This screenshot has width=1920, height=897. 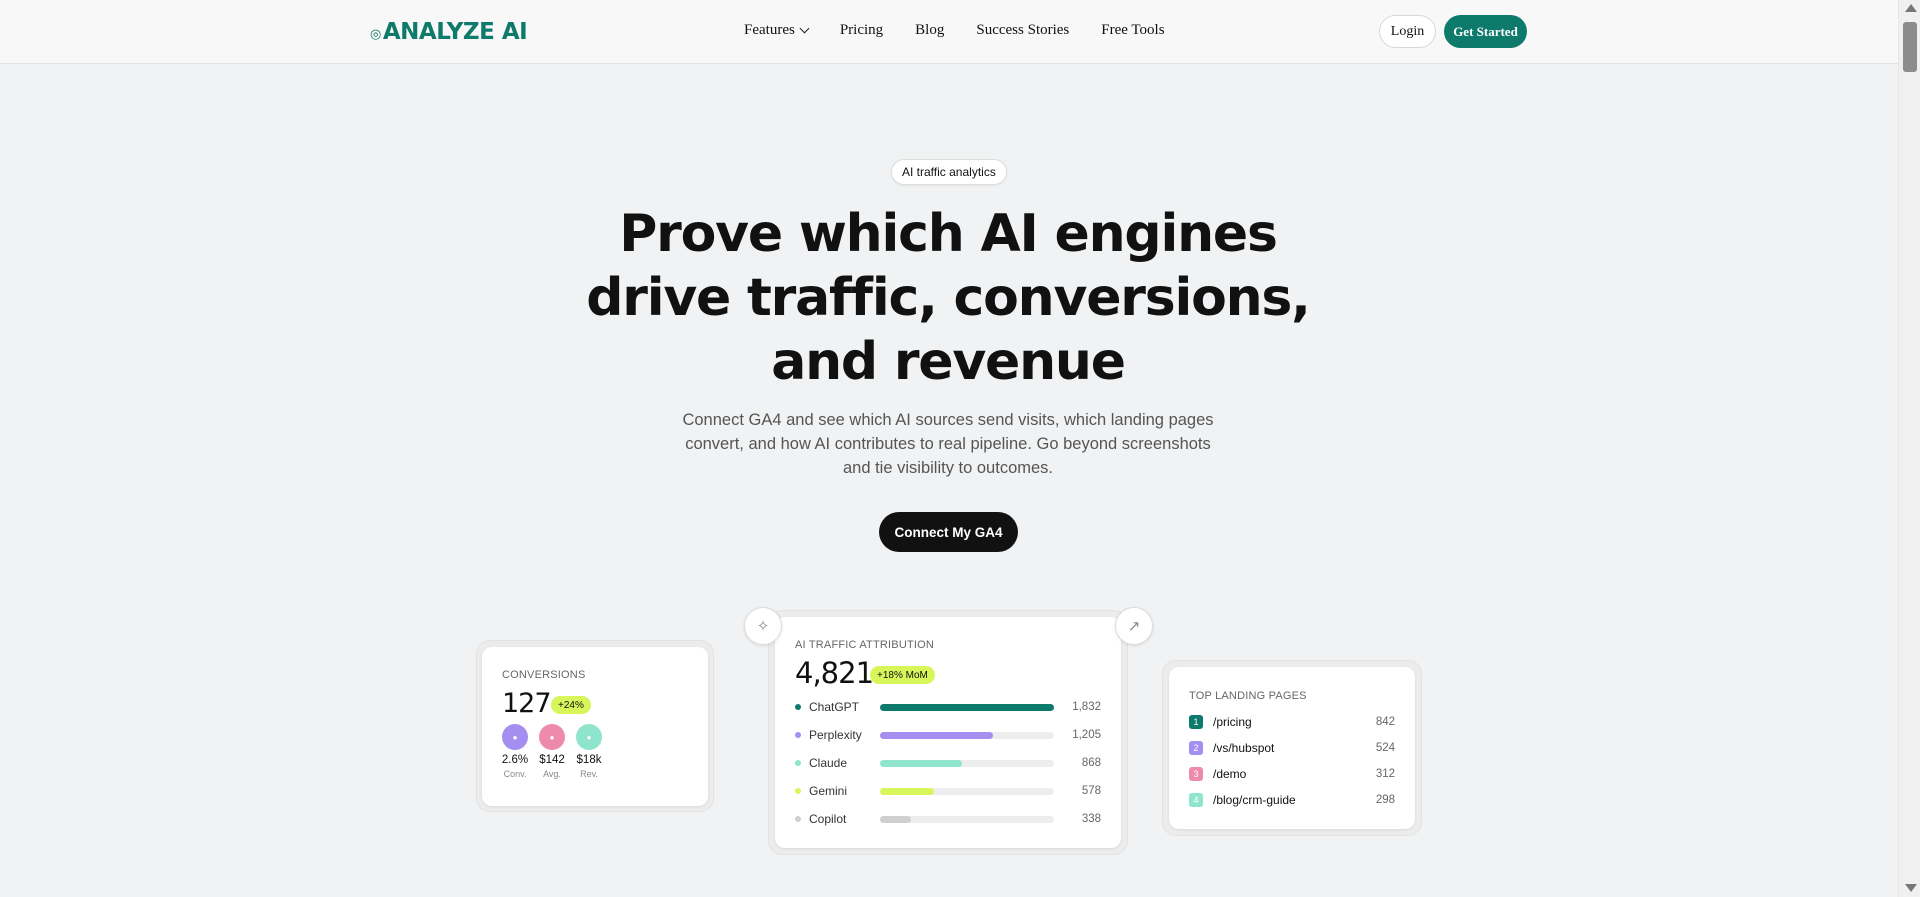 I want to click on login-button: Login, so click(x=1407, y=31).